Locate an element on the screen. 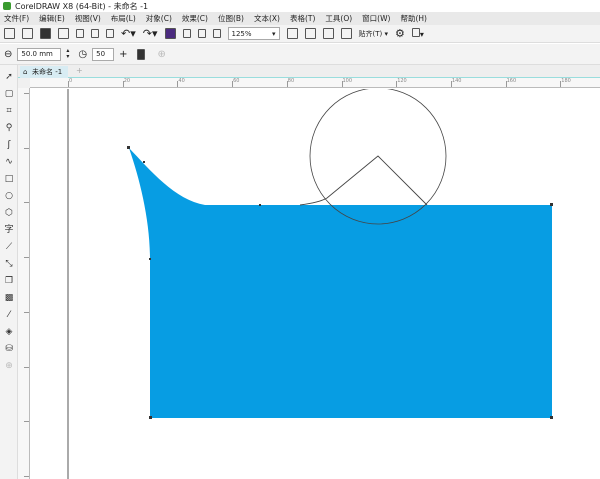 The width and height of the screenshot is (600, 479). menu-item: 布局(L) is located at coordinates (123, 18).